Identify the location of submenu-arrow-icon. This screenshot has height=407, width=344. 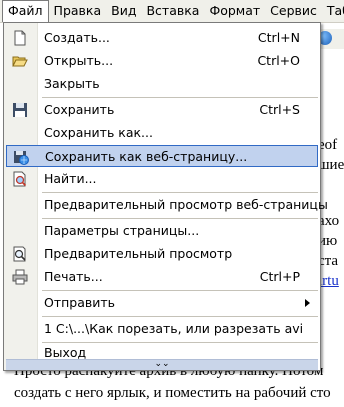
(307, 303).